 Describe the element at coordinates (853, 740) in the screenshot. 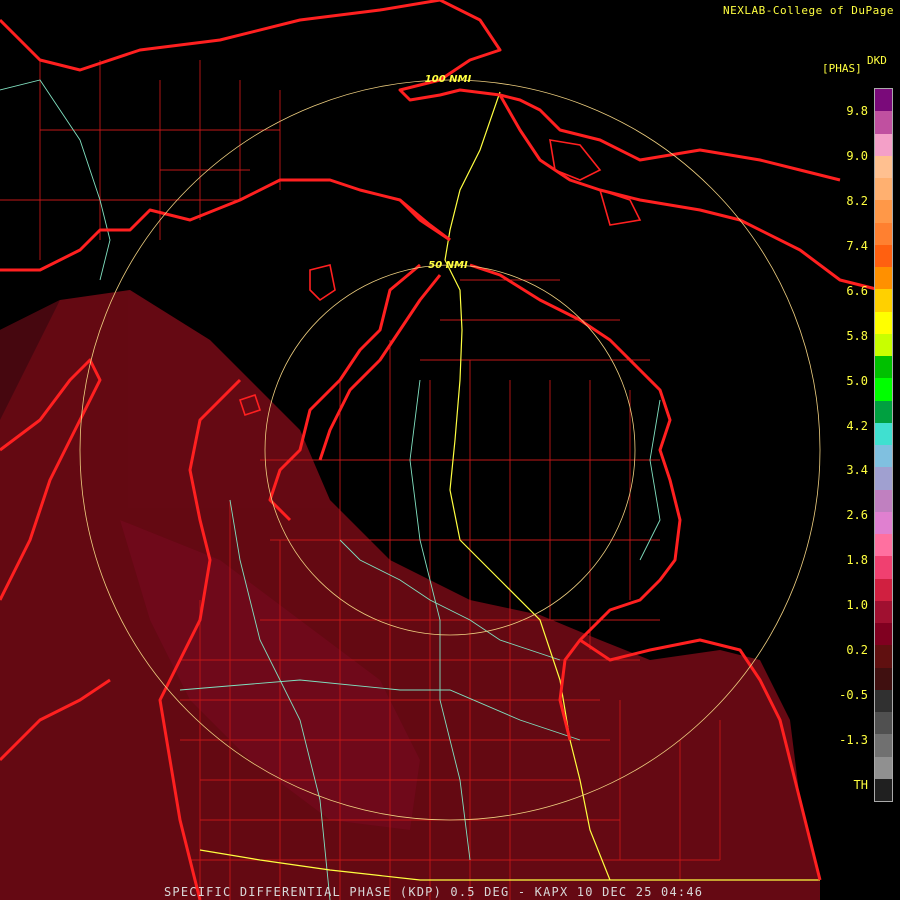

I see `legend-tick-label: -1.3` at that location.